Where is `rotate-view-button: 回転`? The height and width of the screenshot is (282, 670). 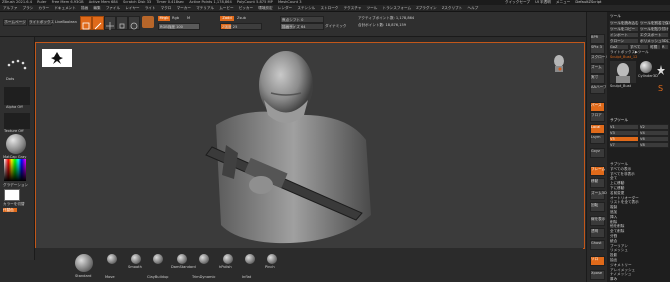
rotate-view-button: 回転 is located at coordinates (597, 207).